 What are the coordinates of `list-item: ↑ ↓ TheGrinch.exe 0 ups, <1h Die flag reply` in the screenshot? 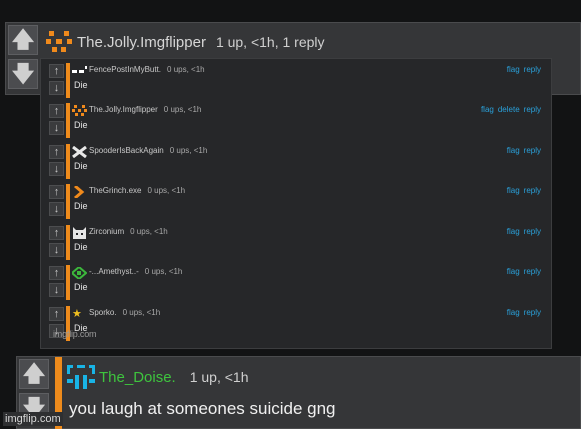 It's located at (296, 203).